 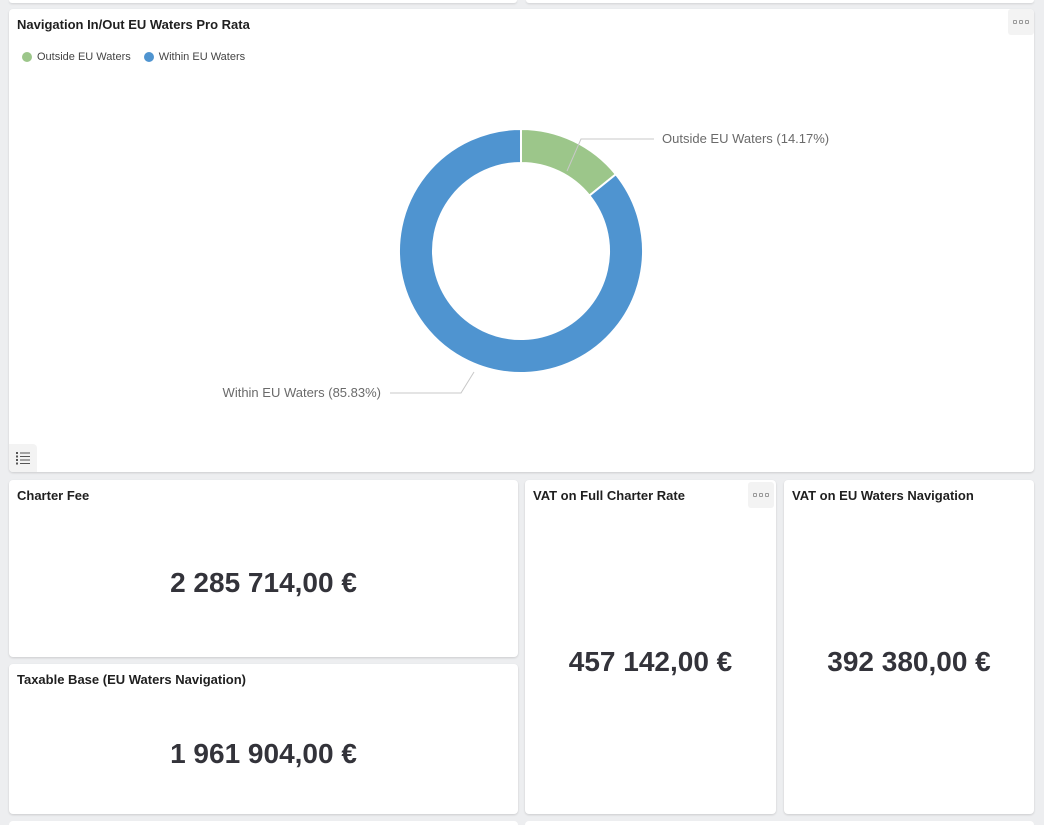 What do you see at coordinates (132, 679) in the screenshot?
I see `taxable-base-title: Taxable Base (EU Waters Navigation)` at bounding box center [132, 679].